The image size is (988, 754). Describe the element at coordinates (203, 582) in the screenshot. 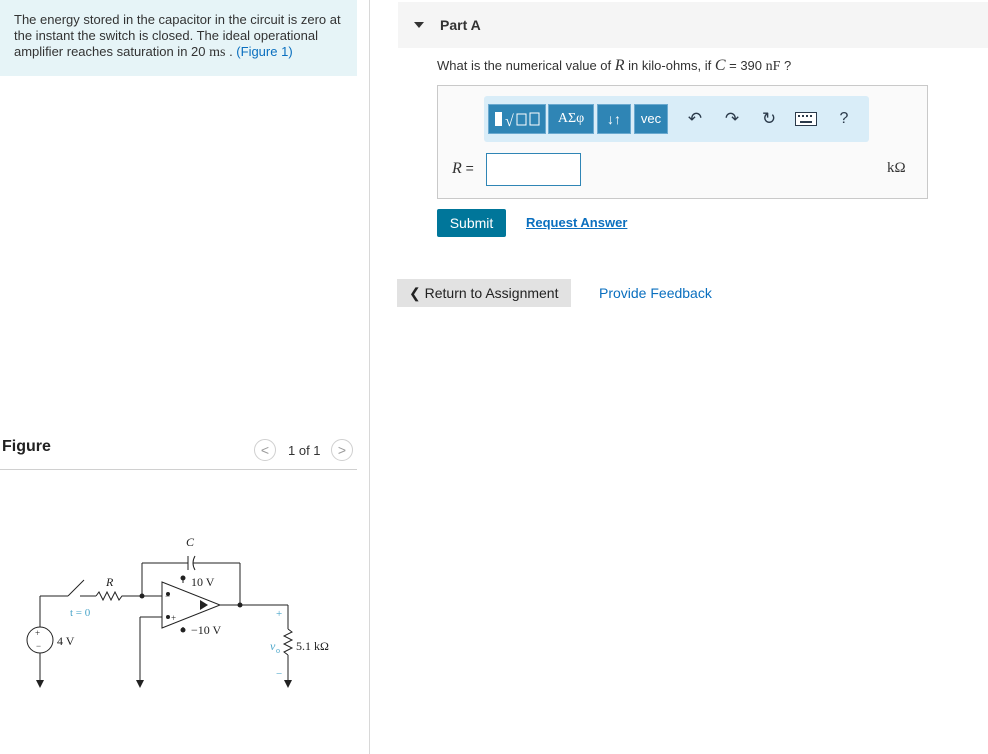

I see `supply-positive-label: 10 V` at that location.